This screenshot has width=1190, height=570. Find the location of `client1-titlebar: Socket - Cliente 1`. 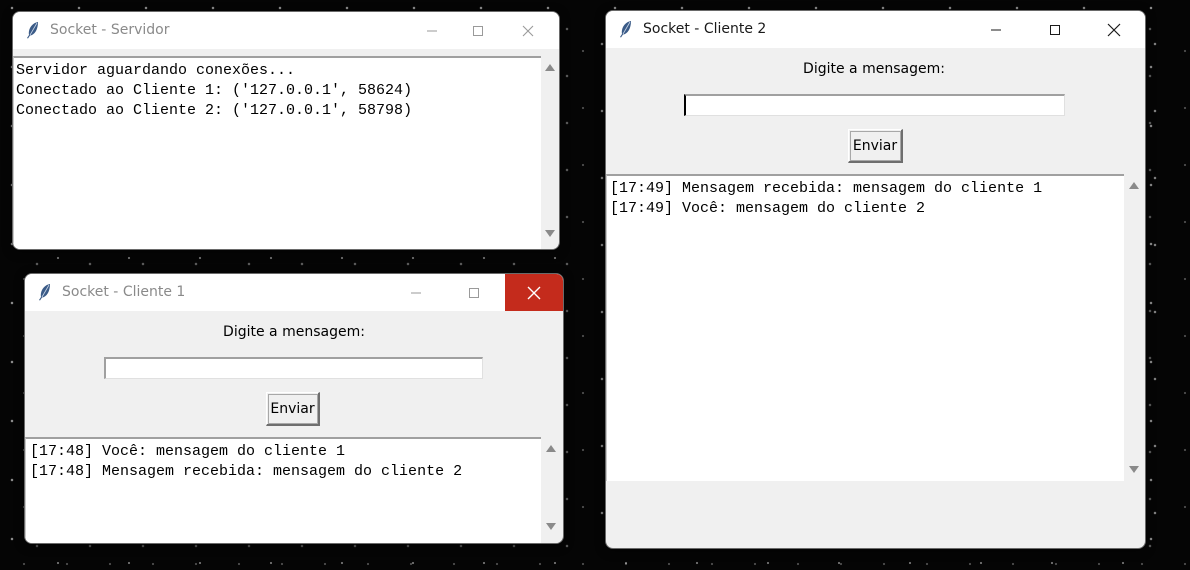

client1-titlebar: Socket - Cliente 1 is located at coordinates (294, 292).